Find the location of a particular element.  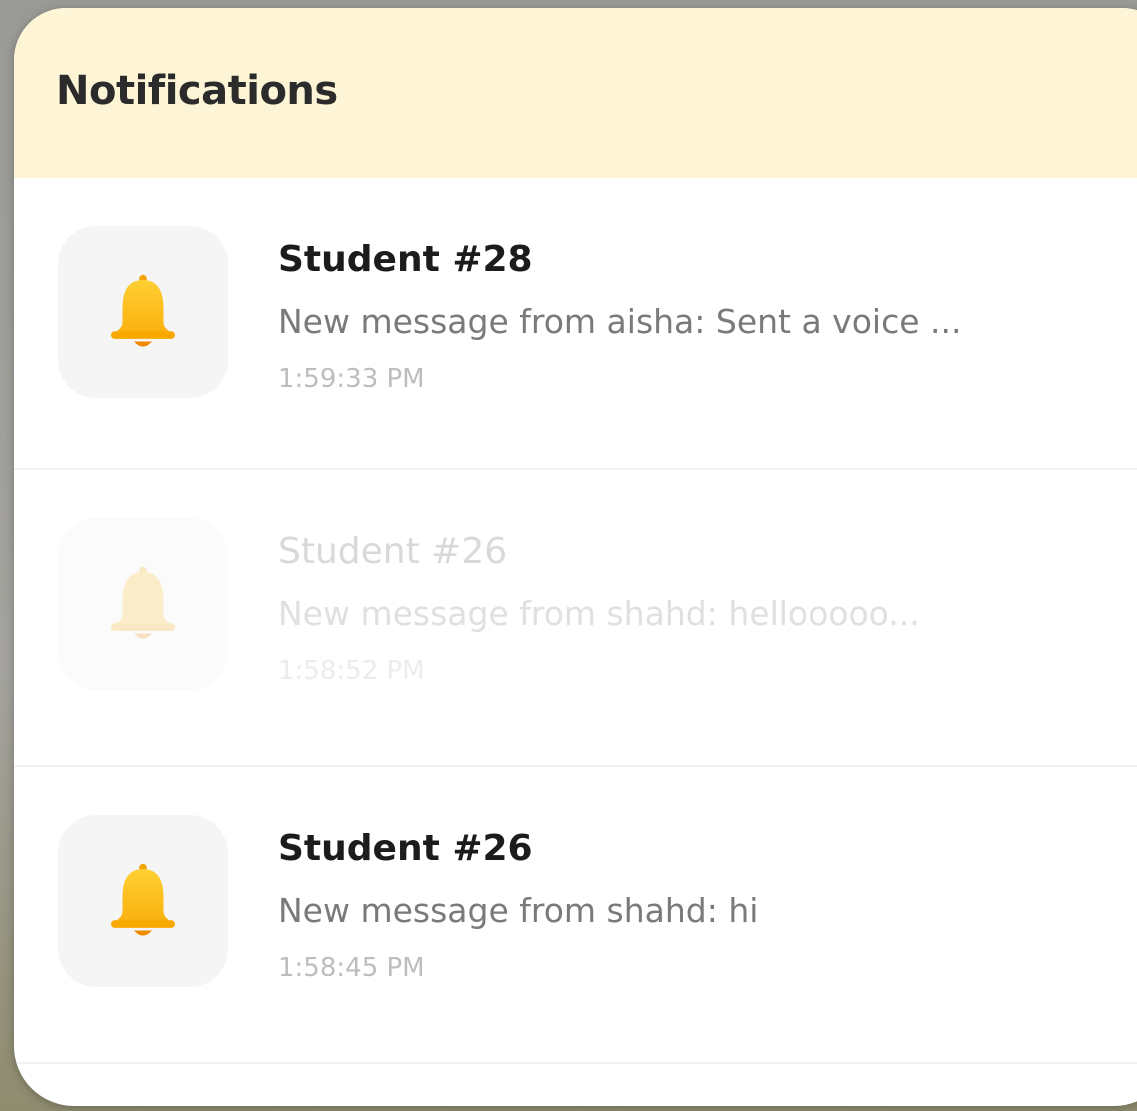

notification-time: 1:58:52 PM is located at coordinates (351, 671).